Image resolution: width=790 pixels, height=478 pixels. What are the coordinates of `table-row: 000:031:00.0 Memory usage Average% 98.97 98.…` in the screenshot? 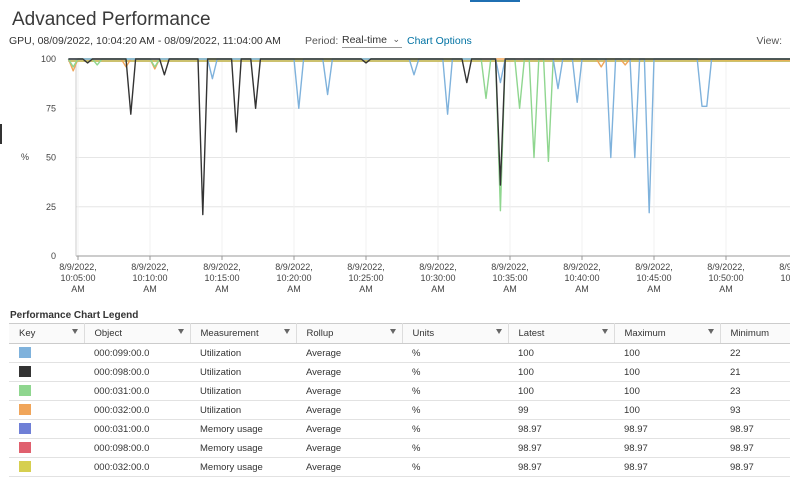 It's located at (399, 429).